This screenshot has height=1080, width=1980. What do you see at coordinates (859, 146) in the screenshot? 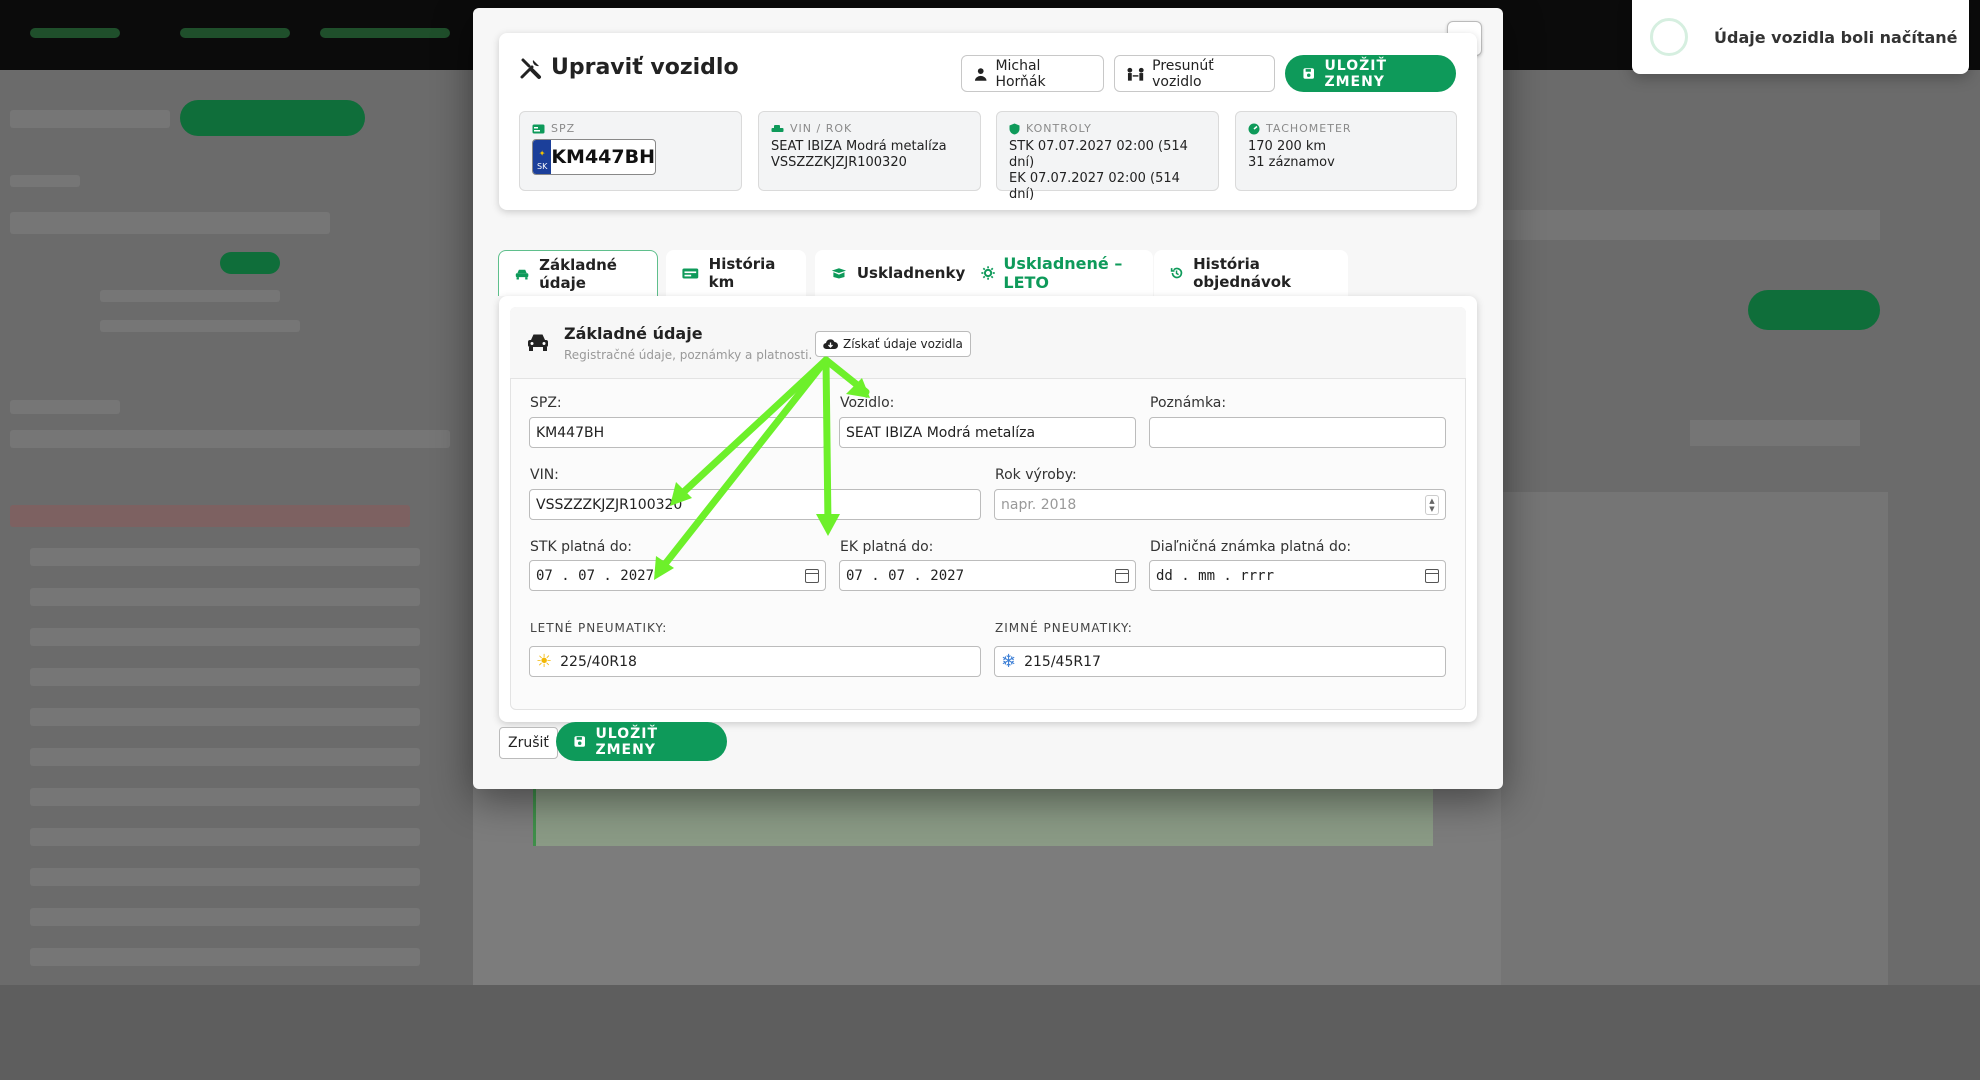
I see `vin-info-line-1: SEAT IBIZA Modrá metalíza` at bounding box center [859, 146].